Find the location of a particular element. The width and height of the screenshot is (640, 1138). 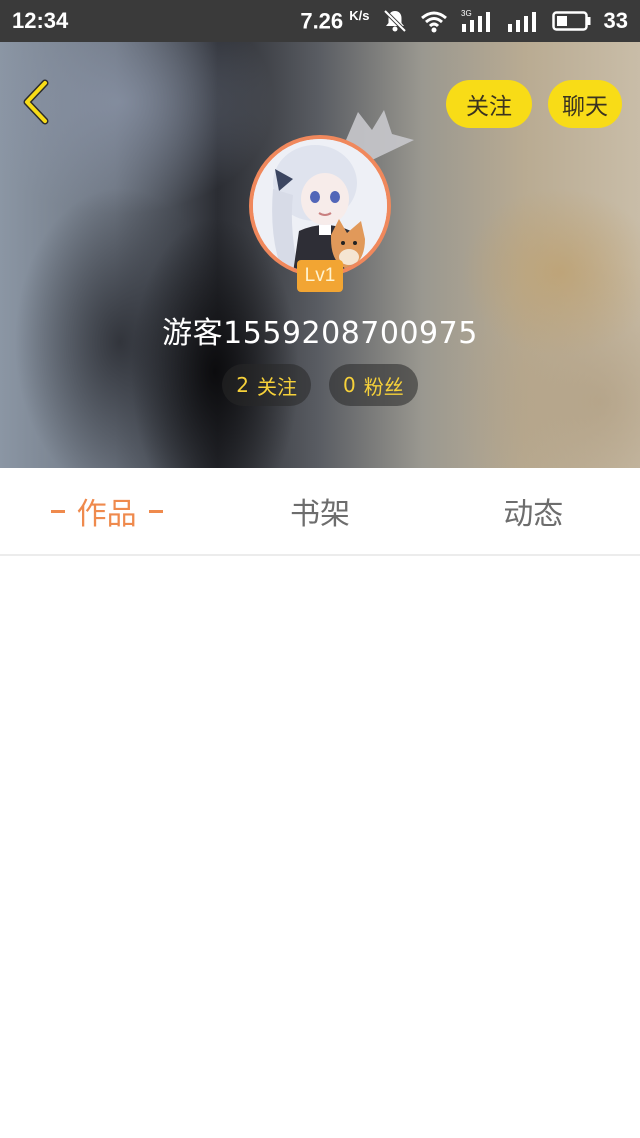

network-speed: 7.26 K/s is located at coordinates (334, 21).